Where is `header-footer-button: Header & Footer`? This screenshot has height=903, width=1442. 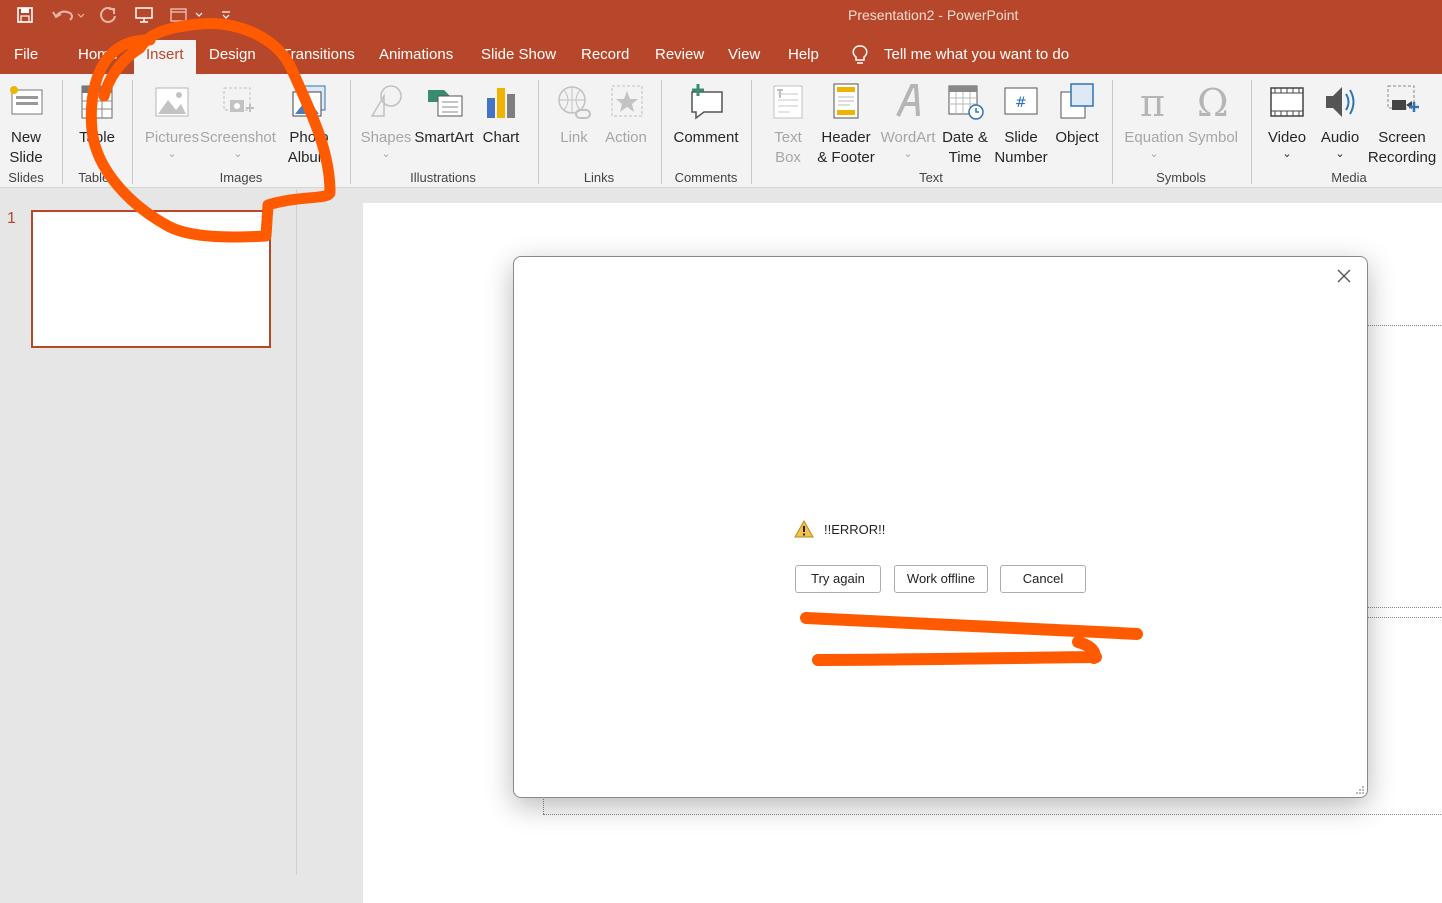
header-footer-button: Header & Footer is located at coordinates (846, 125).